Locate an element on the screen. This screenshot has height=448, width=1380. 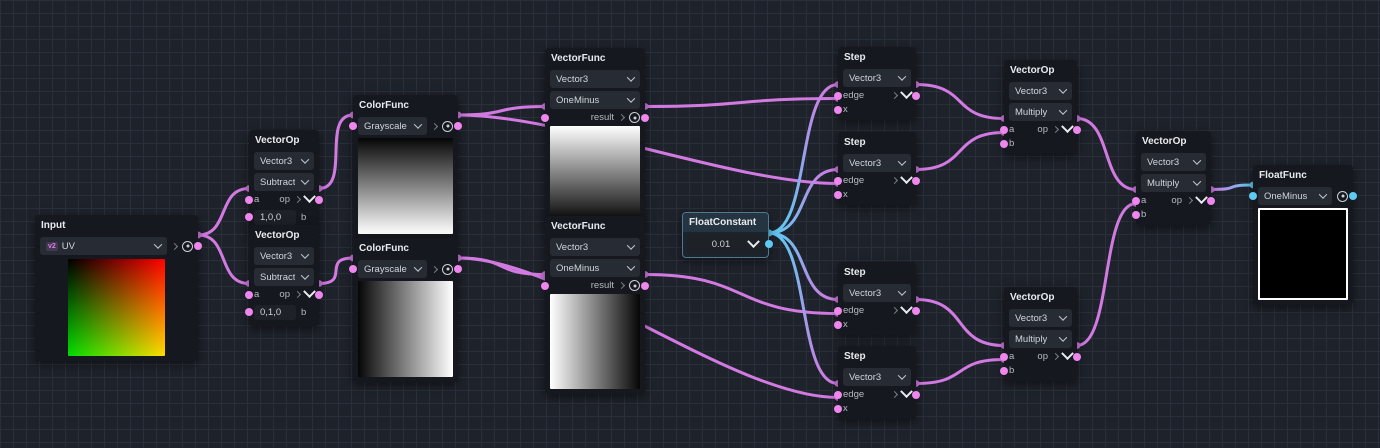
node-fc: FloatConstant 0.01 is located at coordinates (727, 235).